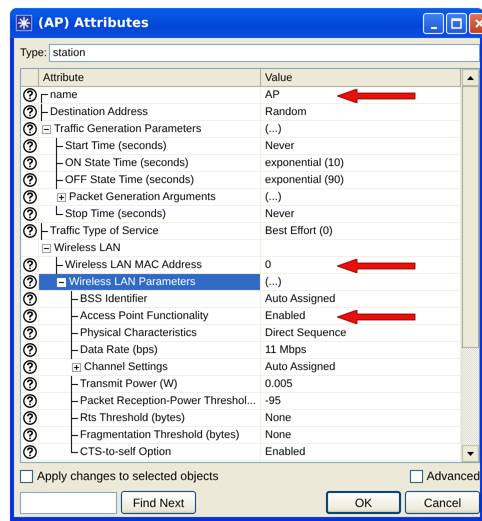 The image size is (482, 521). What do you see at coordinates (150, 316) in the screenshot?
I see `attribute-cell: Access Point Functionality` at bounding box center [150, 316].